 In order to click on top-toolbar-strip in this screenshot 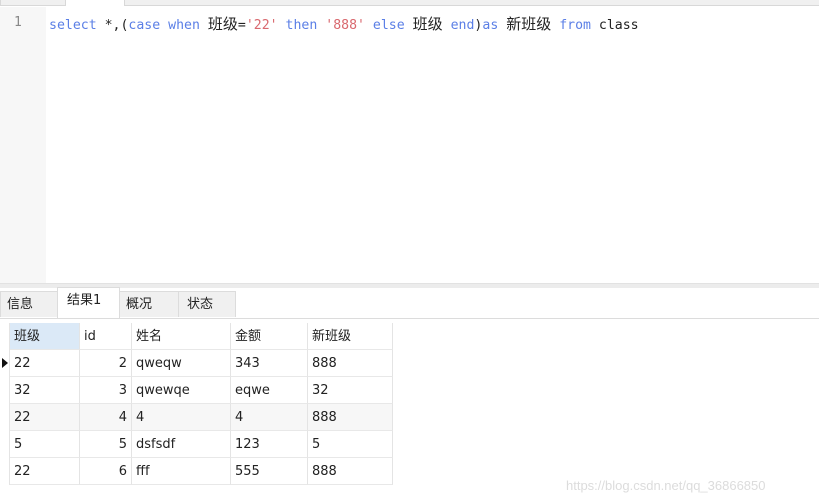, I will do `click(409, 3)`.